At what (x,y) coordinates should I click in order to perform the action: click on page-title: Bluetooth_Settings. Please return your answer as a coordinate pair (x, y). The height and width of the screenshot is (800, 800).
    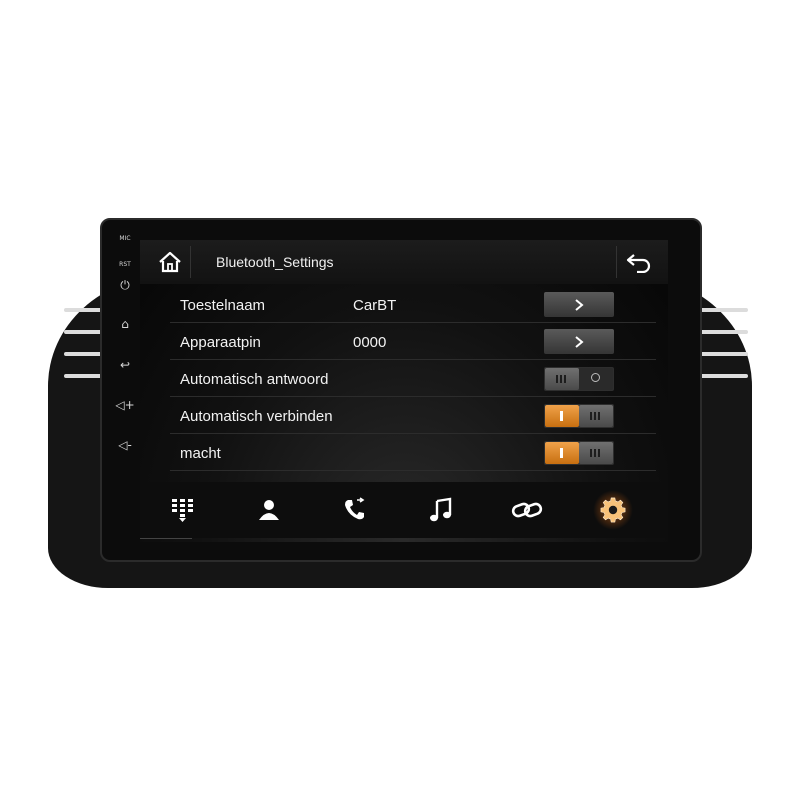
    Looking at the image, I should click on (275, 262).